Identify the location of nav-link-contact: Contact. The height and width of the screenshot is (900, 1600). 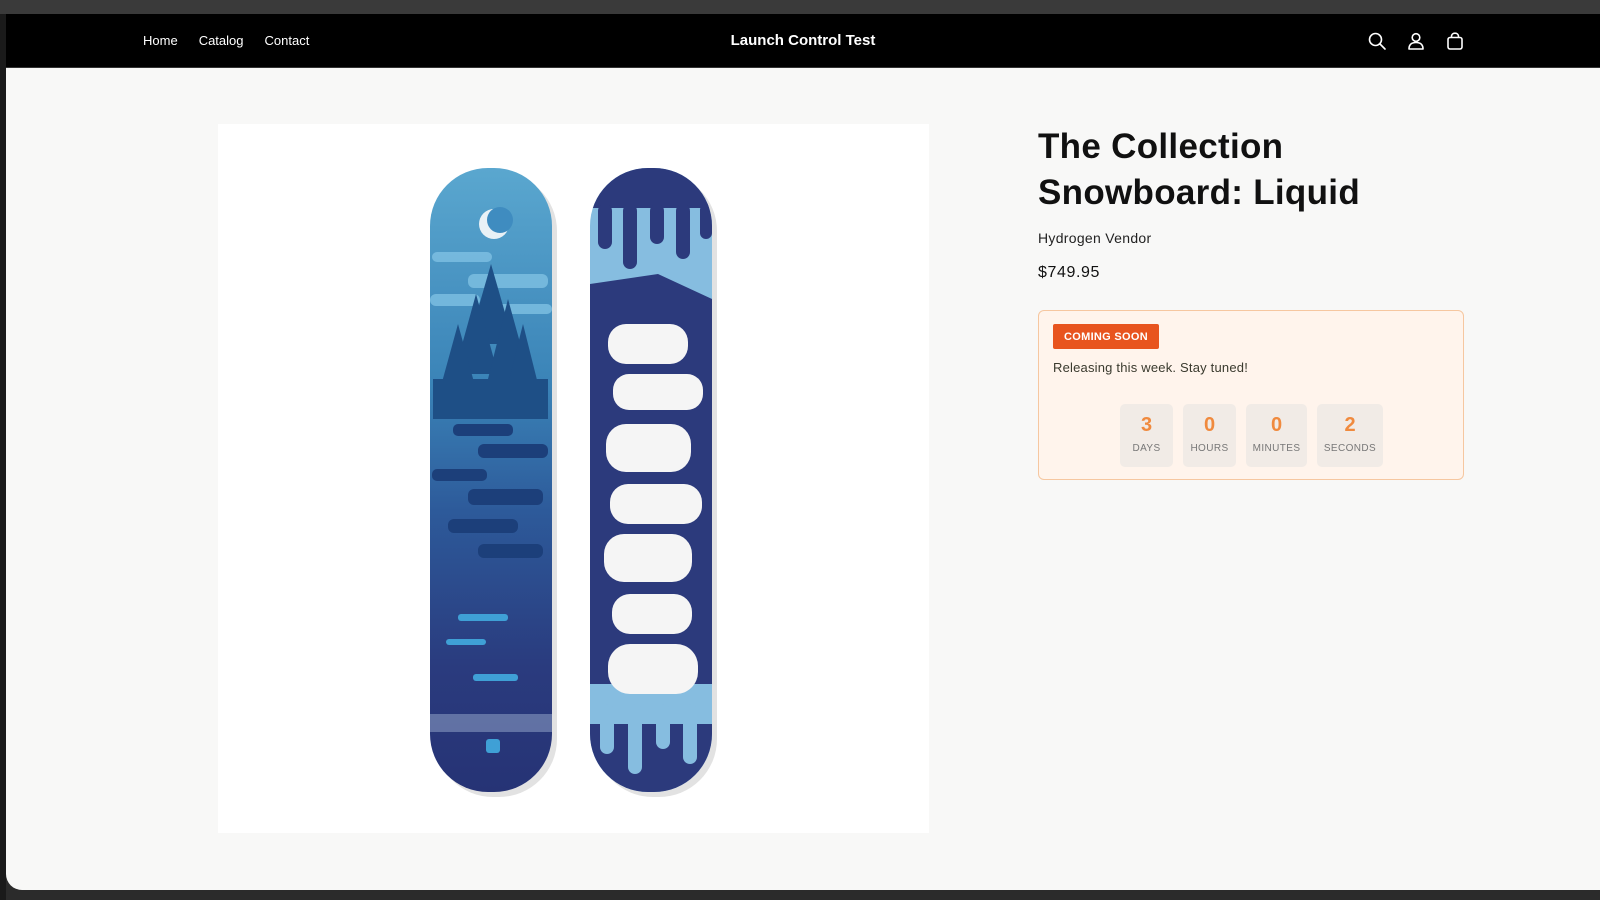
(287, 40).